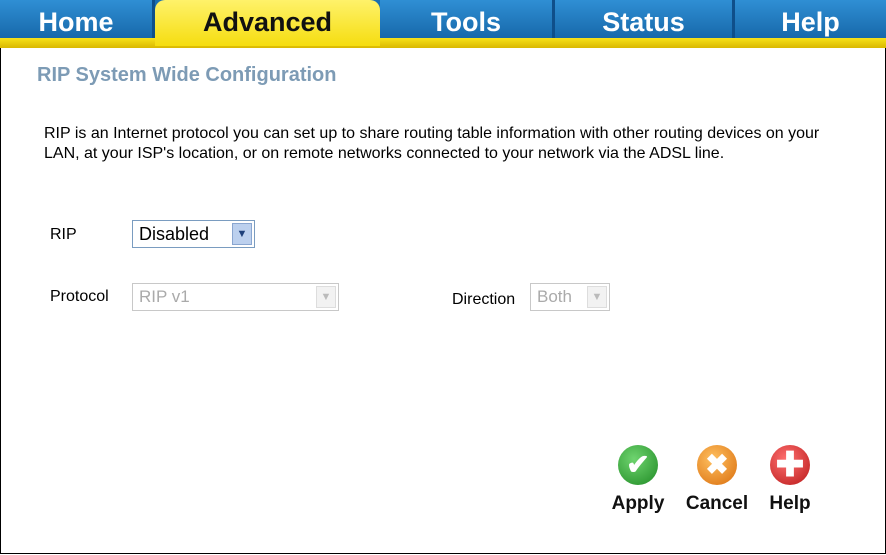 This screenshot has width=886, height=555. Describe the element at coordinates (638, 503) in the screenshot. I see `apply-label: Apply` at that location.